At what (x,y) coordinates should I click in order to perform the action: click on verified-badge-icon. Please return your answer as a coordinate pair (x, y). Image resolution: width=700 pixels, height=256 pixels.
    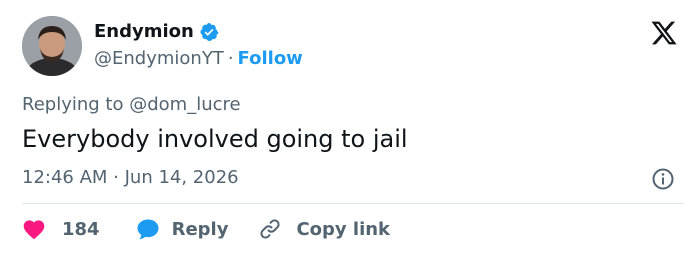
    Looking at the image, I should click on (209, 32).